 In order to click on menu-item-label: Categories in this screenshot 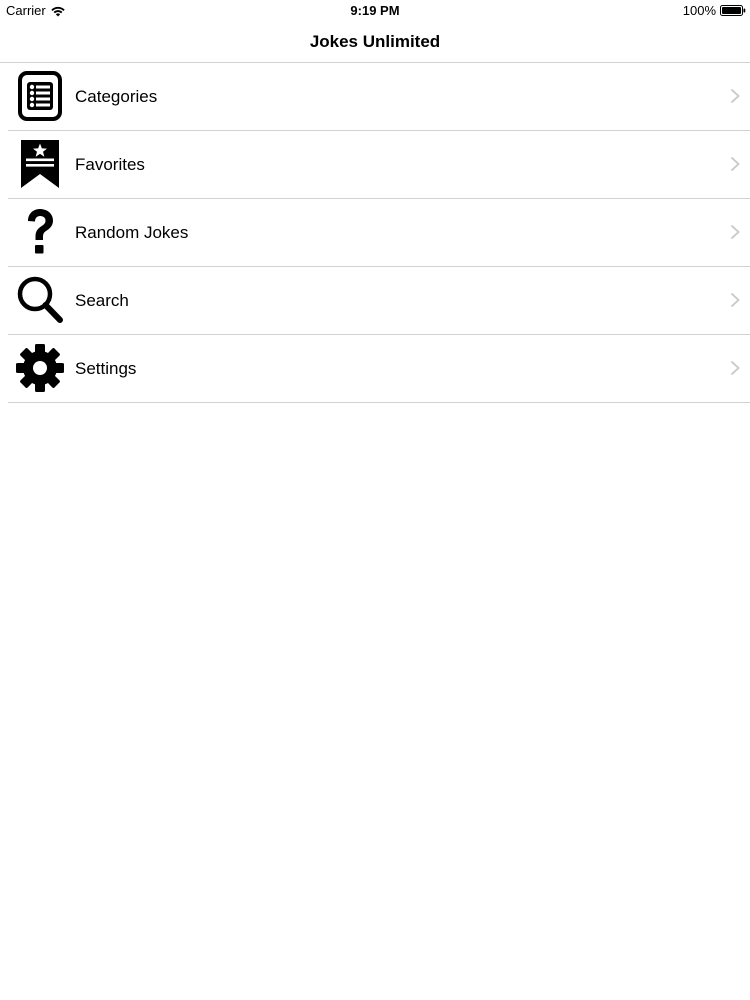, I will do `click(116, 96)`.